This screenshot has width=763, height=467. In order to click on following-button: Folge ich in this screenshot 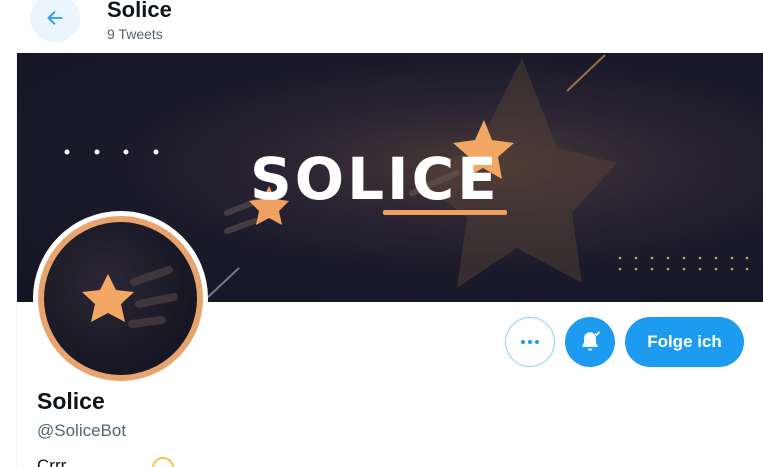, I will do `click(684, 342)`.